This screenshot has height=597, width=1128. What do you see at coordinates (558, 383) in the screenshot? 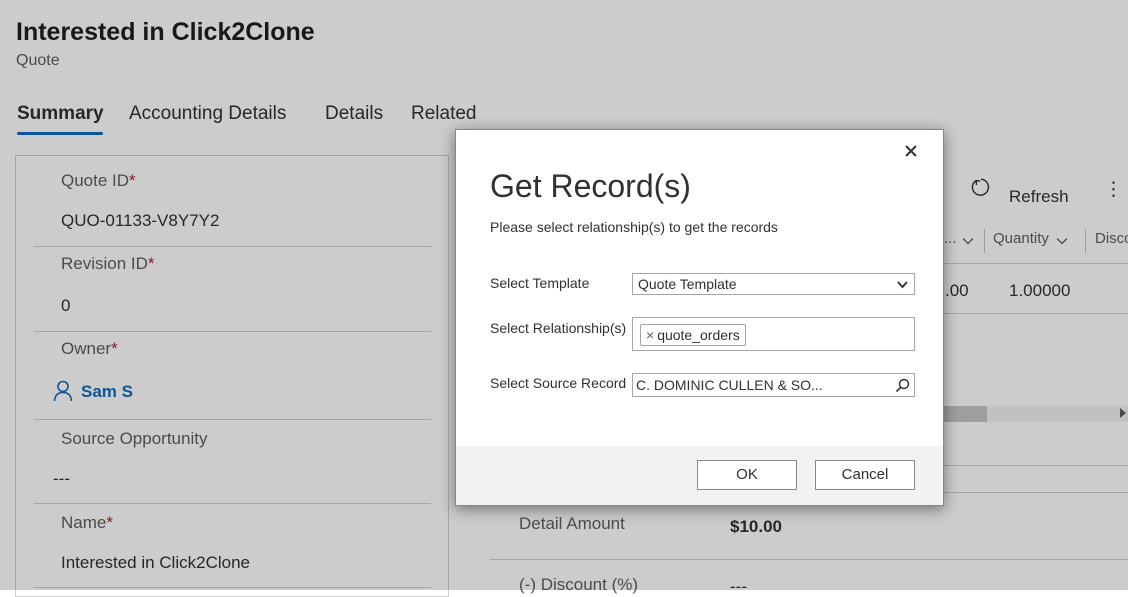
I see `source-record-label: Select Source Record` at bounding box center [558, 383].